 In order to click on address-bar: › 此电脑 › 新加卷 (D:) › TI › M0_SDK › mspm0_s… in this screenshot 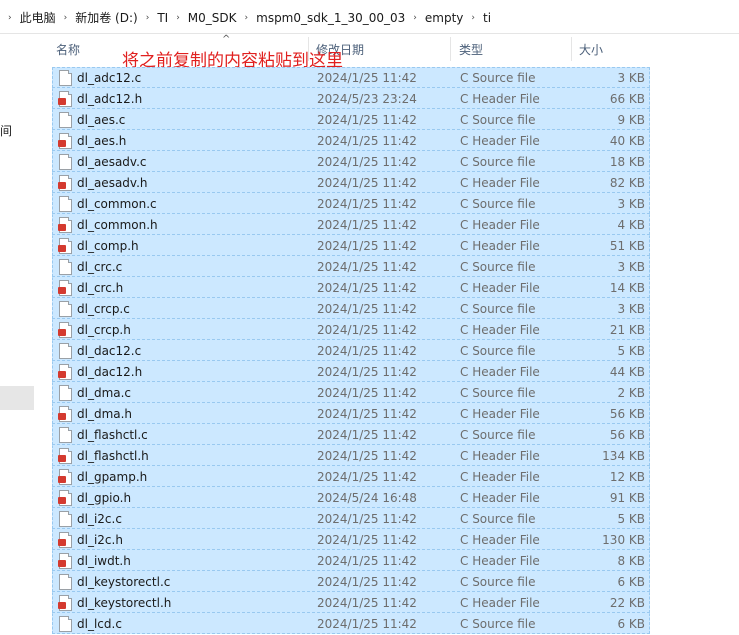, I will do `click(369, 17)`.